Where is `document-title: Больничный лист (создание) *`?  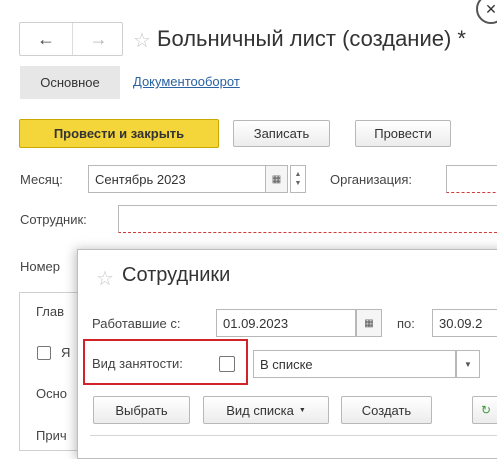 document-title: Больничный лист (создание) * is located at coordinates (311, 38).